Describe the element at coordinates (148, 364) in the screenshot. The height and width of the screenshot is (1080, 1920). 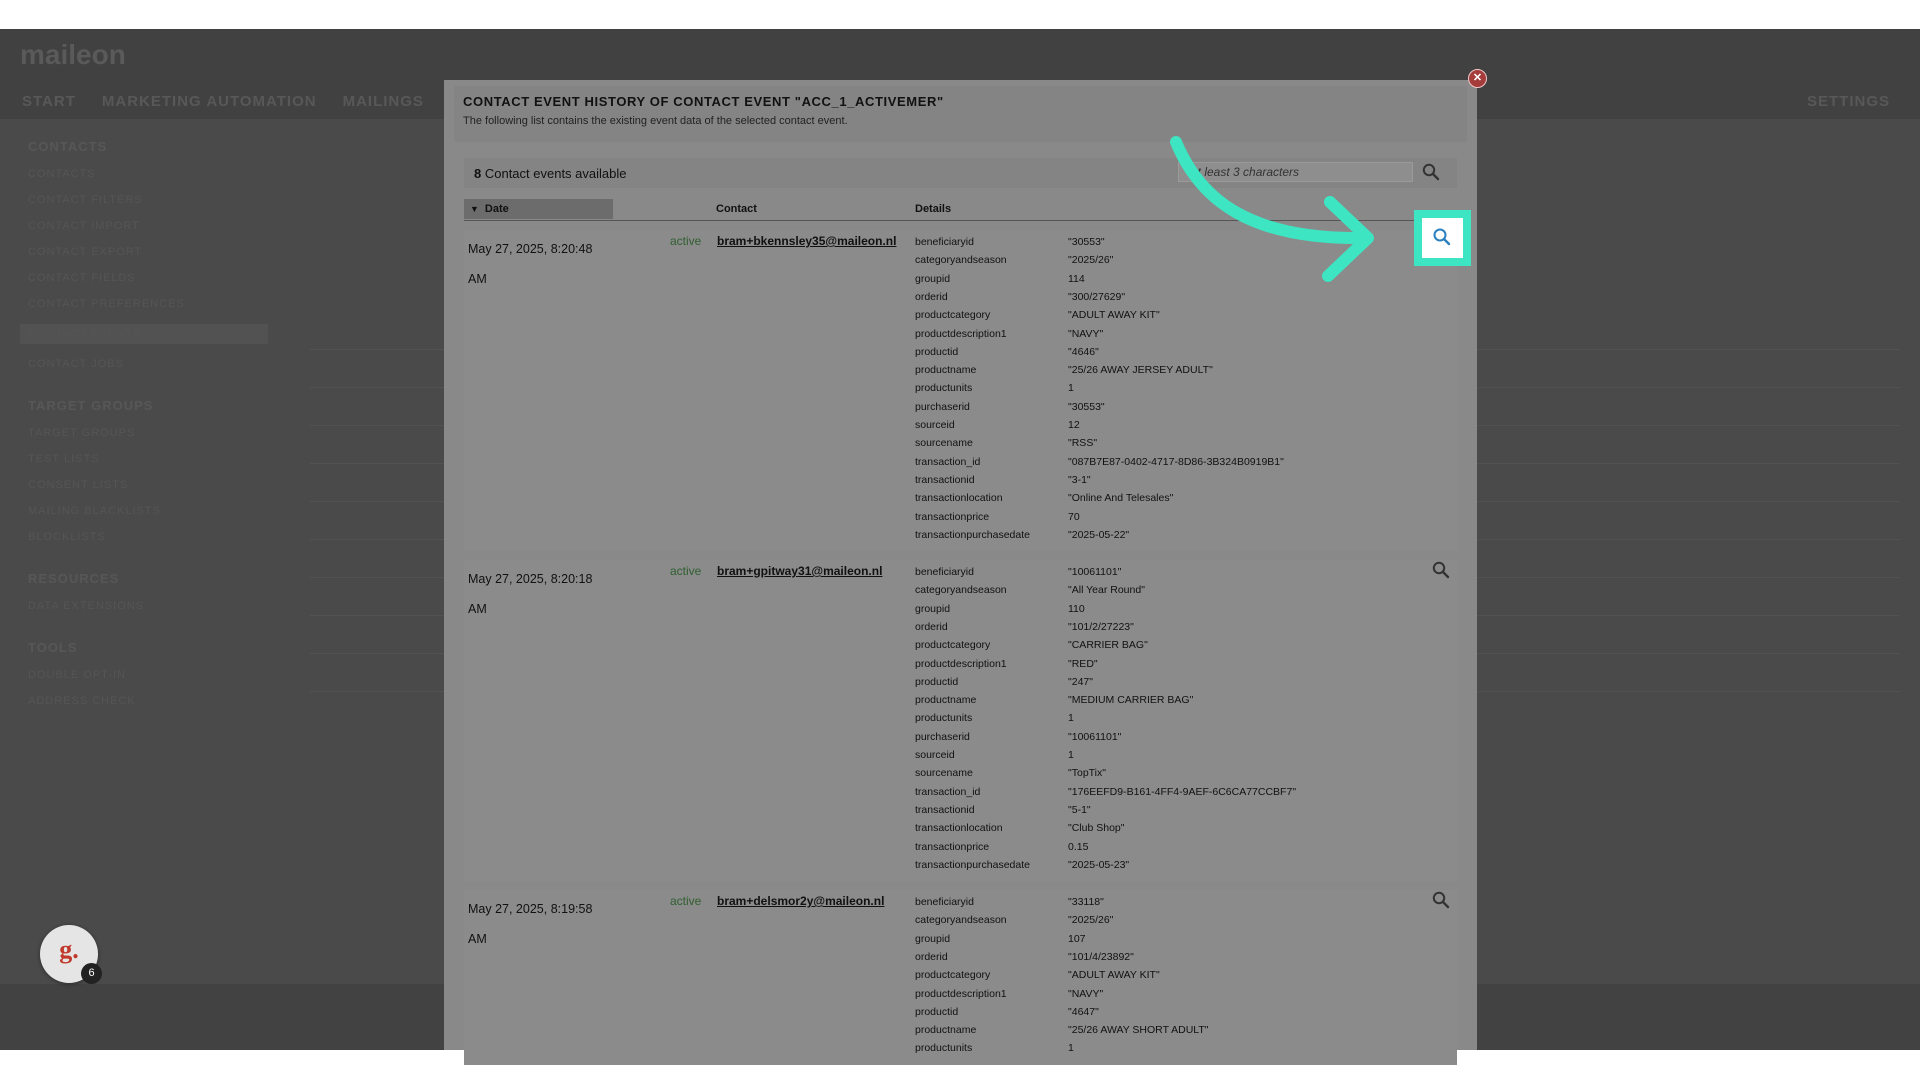
I see `sidebar-item: CONTACT JOBS` at that location.